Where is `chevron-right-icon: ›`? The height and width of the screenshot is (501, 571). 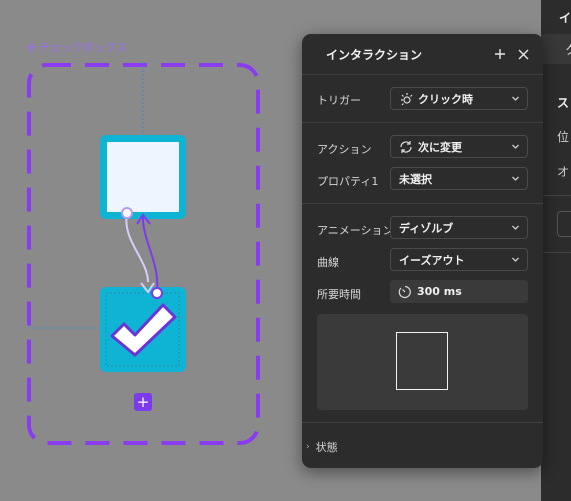
chevron-right-icon: › is located at coordinates (308, 447).